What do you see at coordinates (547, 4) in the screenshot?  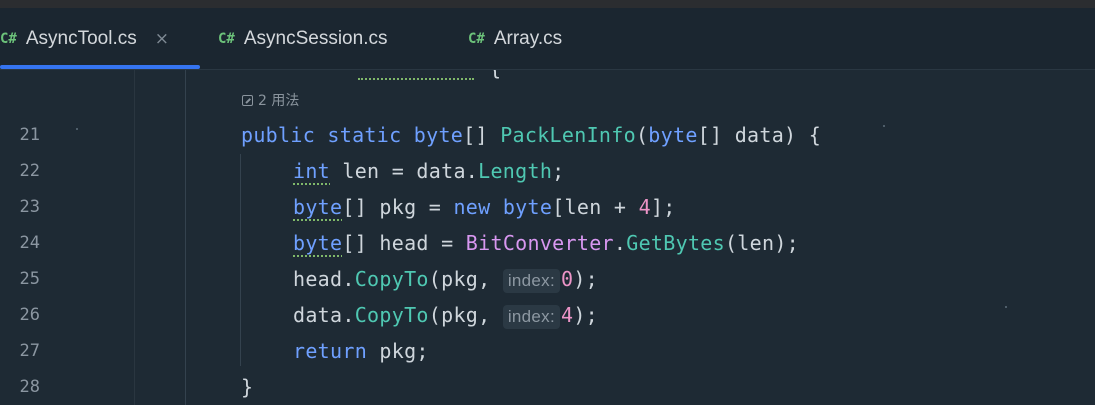 I see `window-top-strip` at bounding box center [547, 4].